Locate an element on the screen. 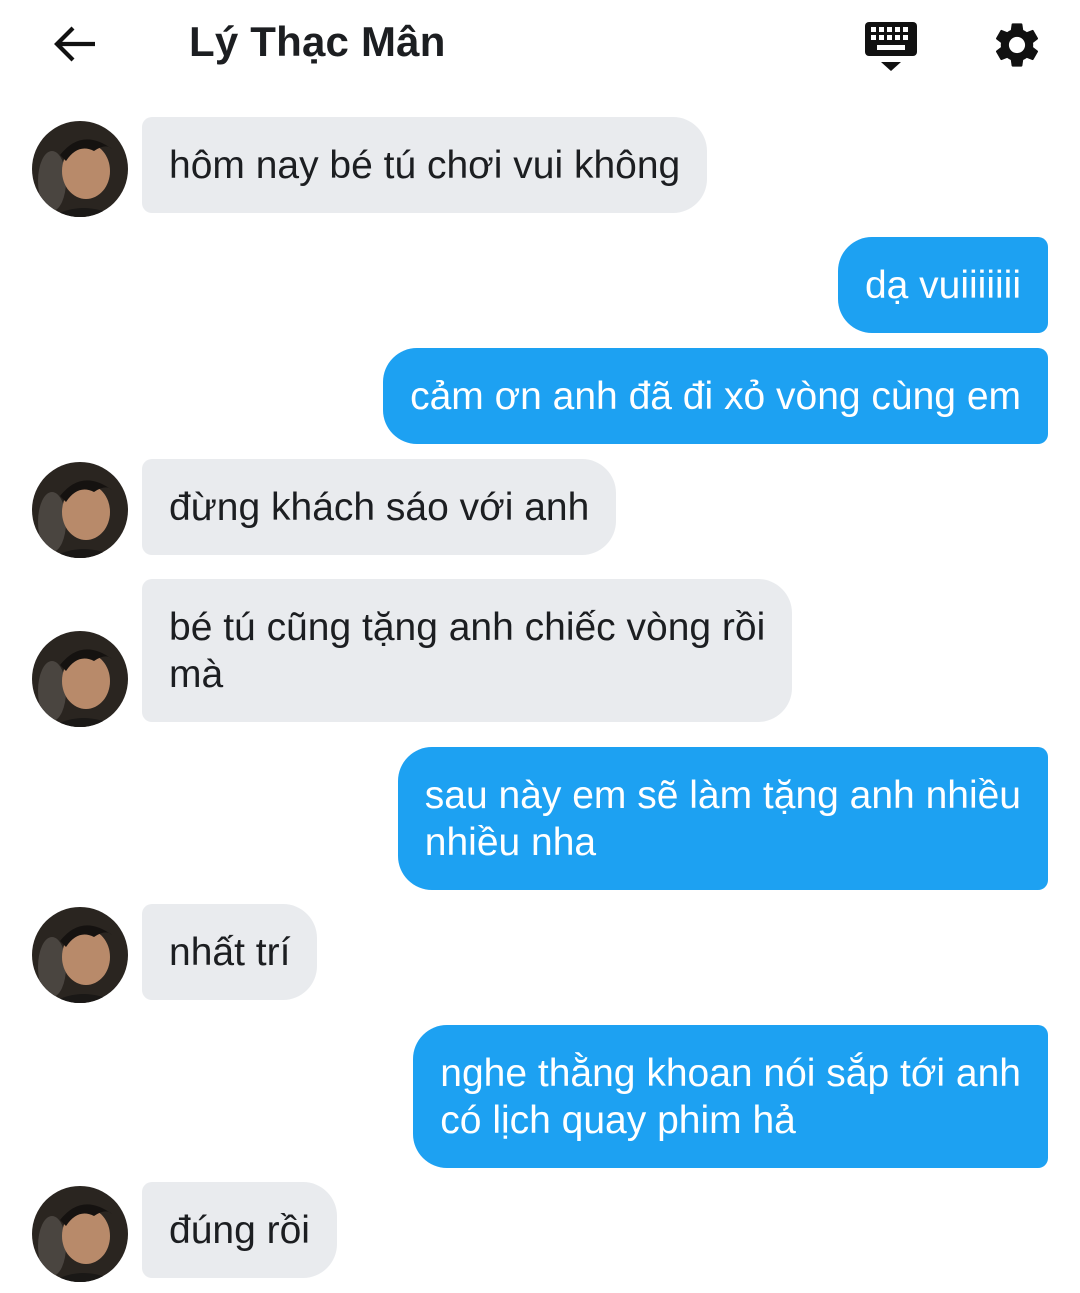 This screenshot has width=1080, height=1293. chat-title: Lý Thạc Mân is located at coordinates (317, 41).